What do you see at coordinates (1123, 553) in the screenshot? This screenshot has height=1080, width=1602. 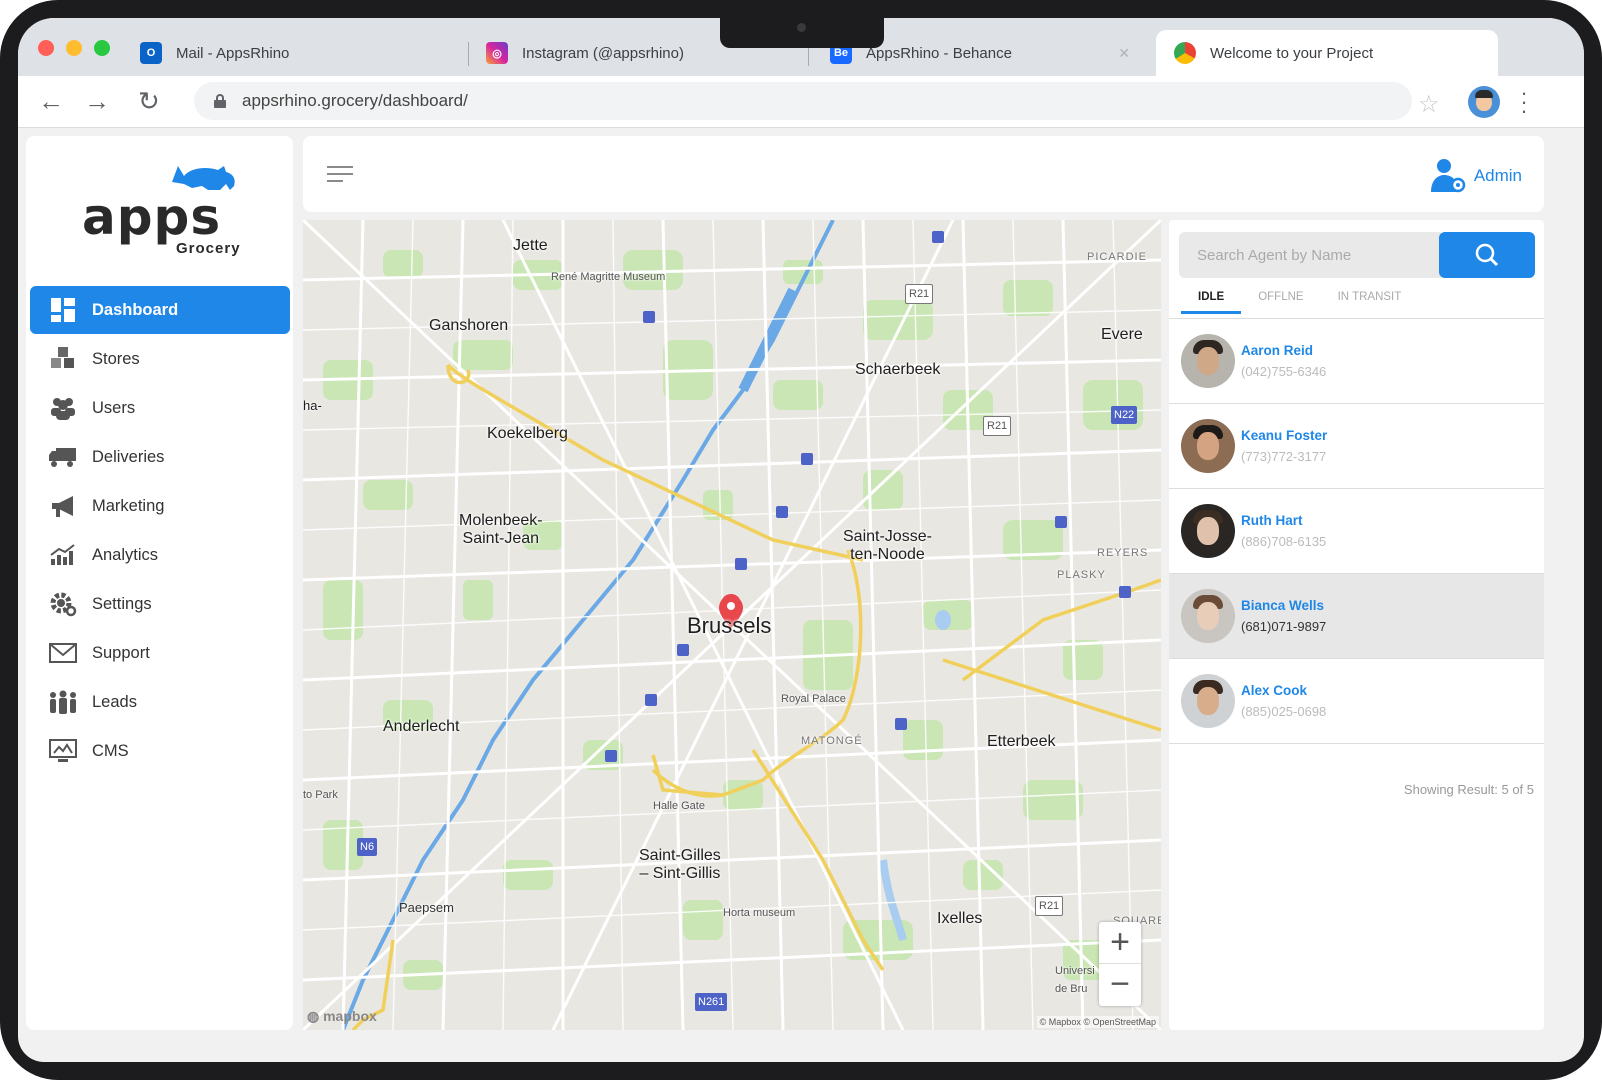 I see `map-label: REYERS` at bounding box center [1123, 553].